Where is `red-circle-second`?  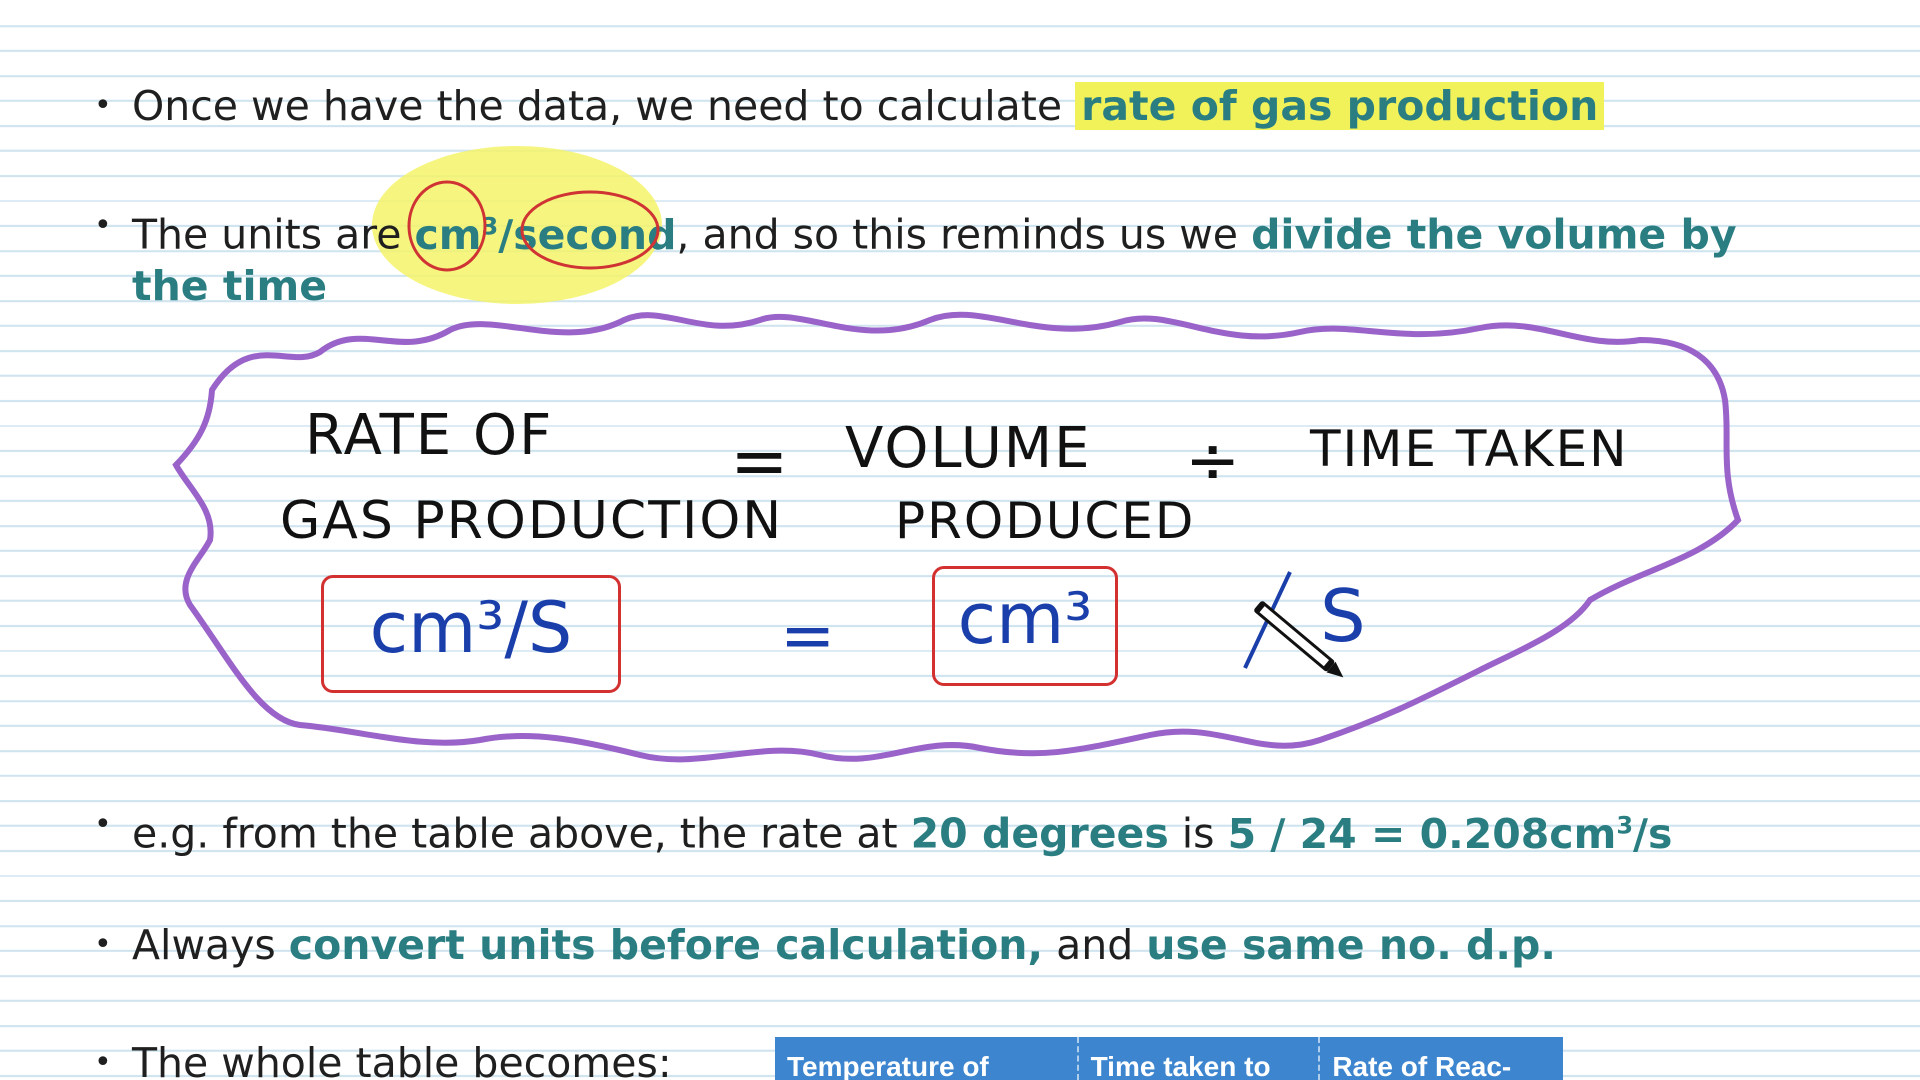 red-circle-second is located at coordinates (590, 230).